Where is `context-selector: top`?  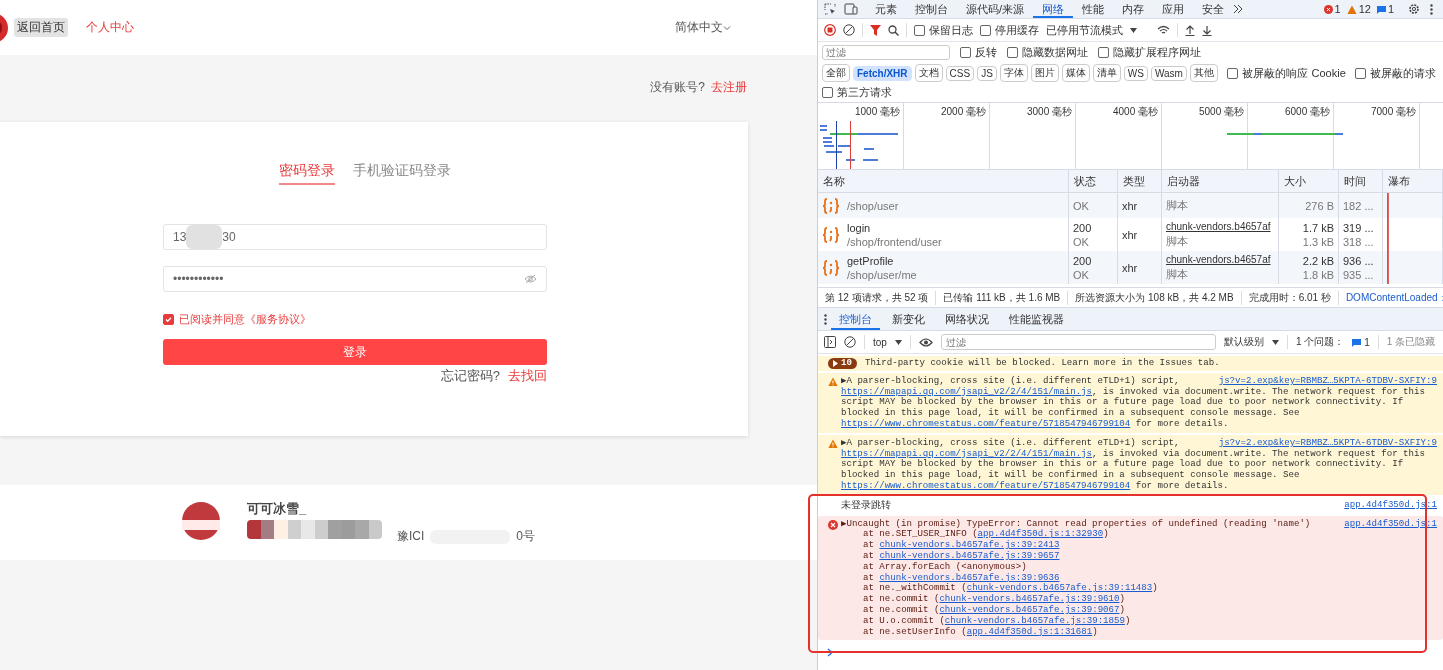 context-selector: top is located at coordinates (880, 342).